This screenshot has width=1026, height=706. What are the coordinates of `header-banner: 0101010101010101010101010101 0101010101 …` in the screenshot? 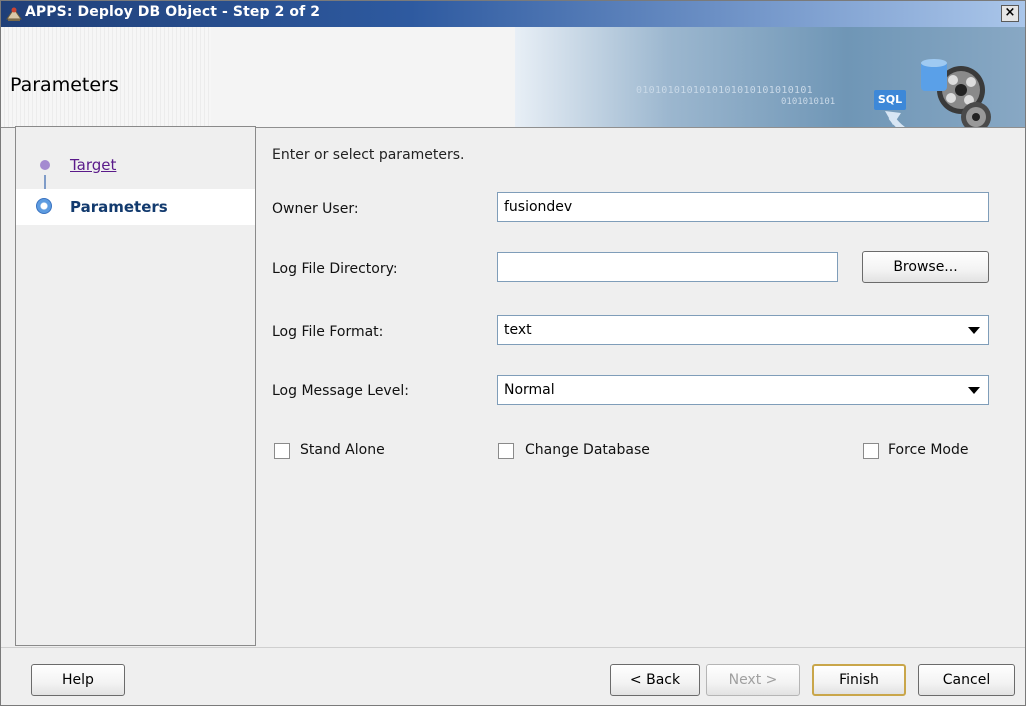 It's located at (513, 77).